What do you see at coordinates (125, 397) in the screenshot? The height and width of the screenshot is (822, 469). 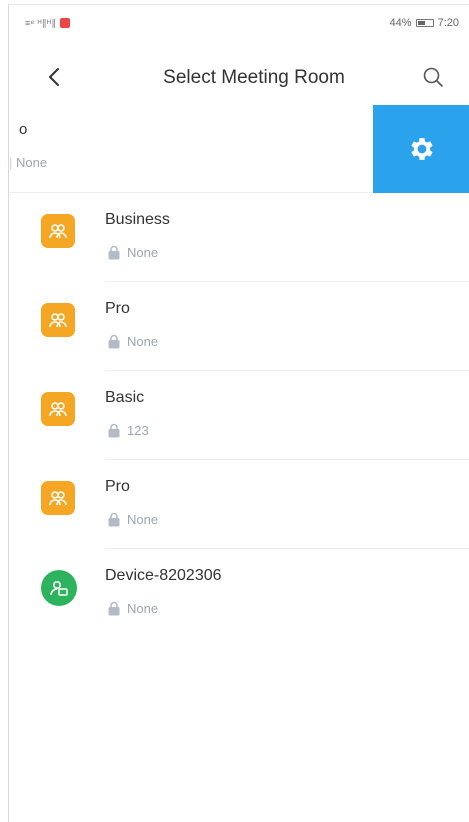 I see `room-name: Basic` at bounding box center [125, 397].